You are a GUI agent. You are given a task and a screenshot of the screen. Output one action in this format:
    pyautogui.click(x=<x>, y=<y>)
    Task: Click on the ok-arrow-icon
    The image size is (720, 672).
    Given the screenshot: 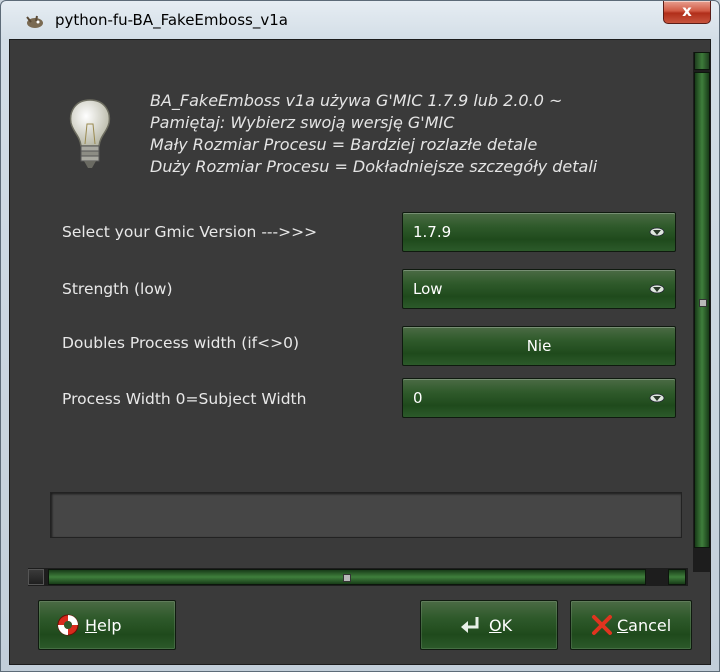 What is the action you would take?
    pyautogui.click(x=470, y=625)
    